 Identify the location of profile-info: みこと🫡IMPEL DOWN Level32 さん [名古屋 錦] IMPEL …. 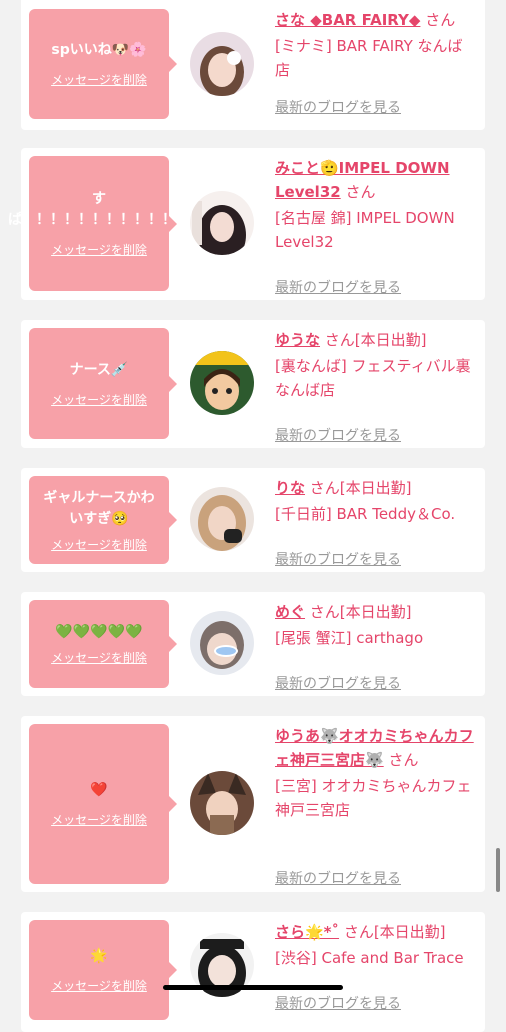
(375, 226).